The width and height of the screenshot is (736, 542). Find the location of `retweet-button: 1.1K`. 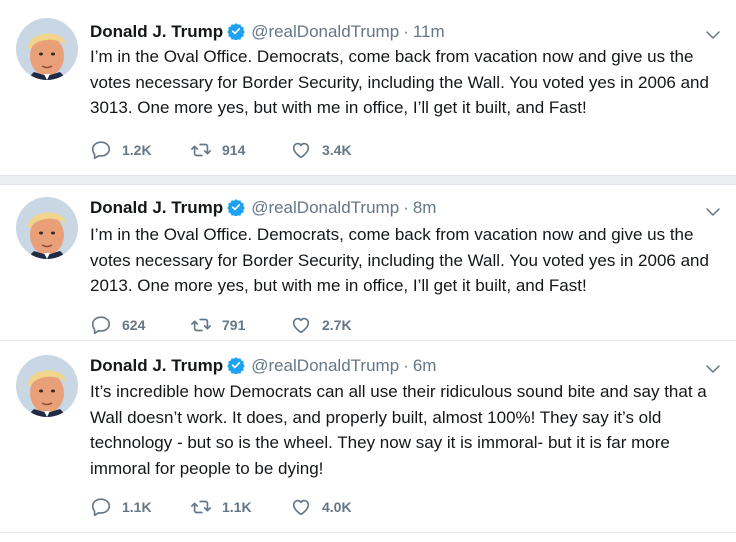

retweet-button: 1.1K is located at coordinates (240, 507).